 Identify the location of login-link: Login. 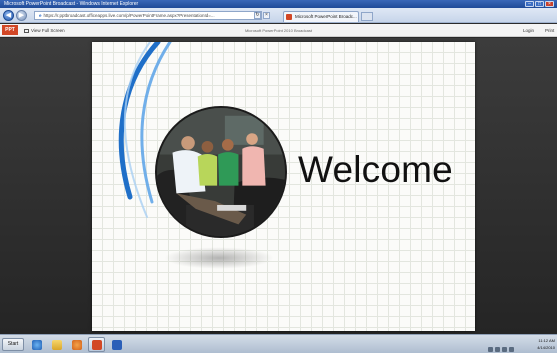
(528, 30).